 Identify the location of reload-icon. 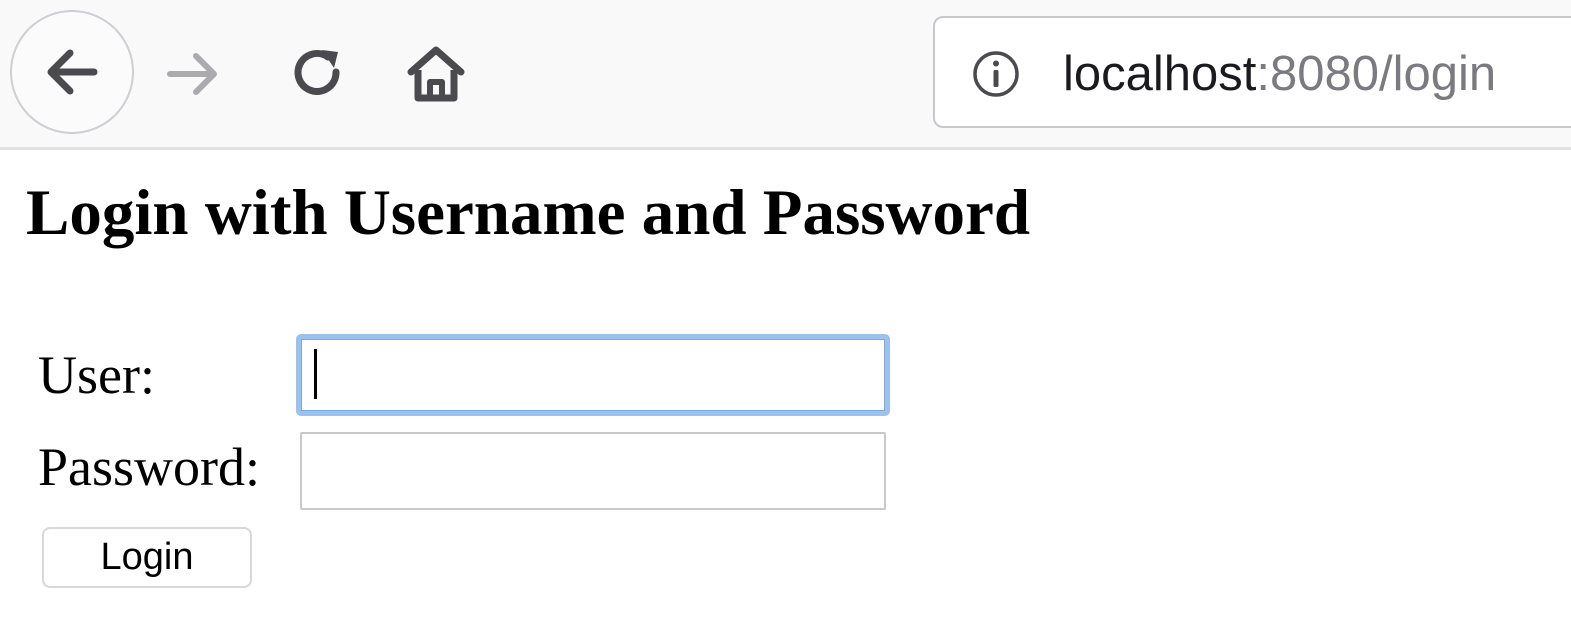
(317, 72).